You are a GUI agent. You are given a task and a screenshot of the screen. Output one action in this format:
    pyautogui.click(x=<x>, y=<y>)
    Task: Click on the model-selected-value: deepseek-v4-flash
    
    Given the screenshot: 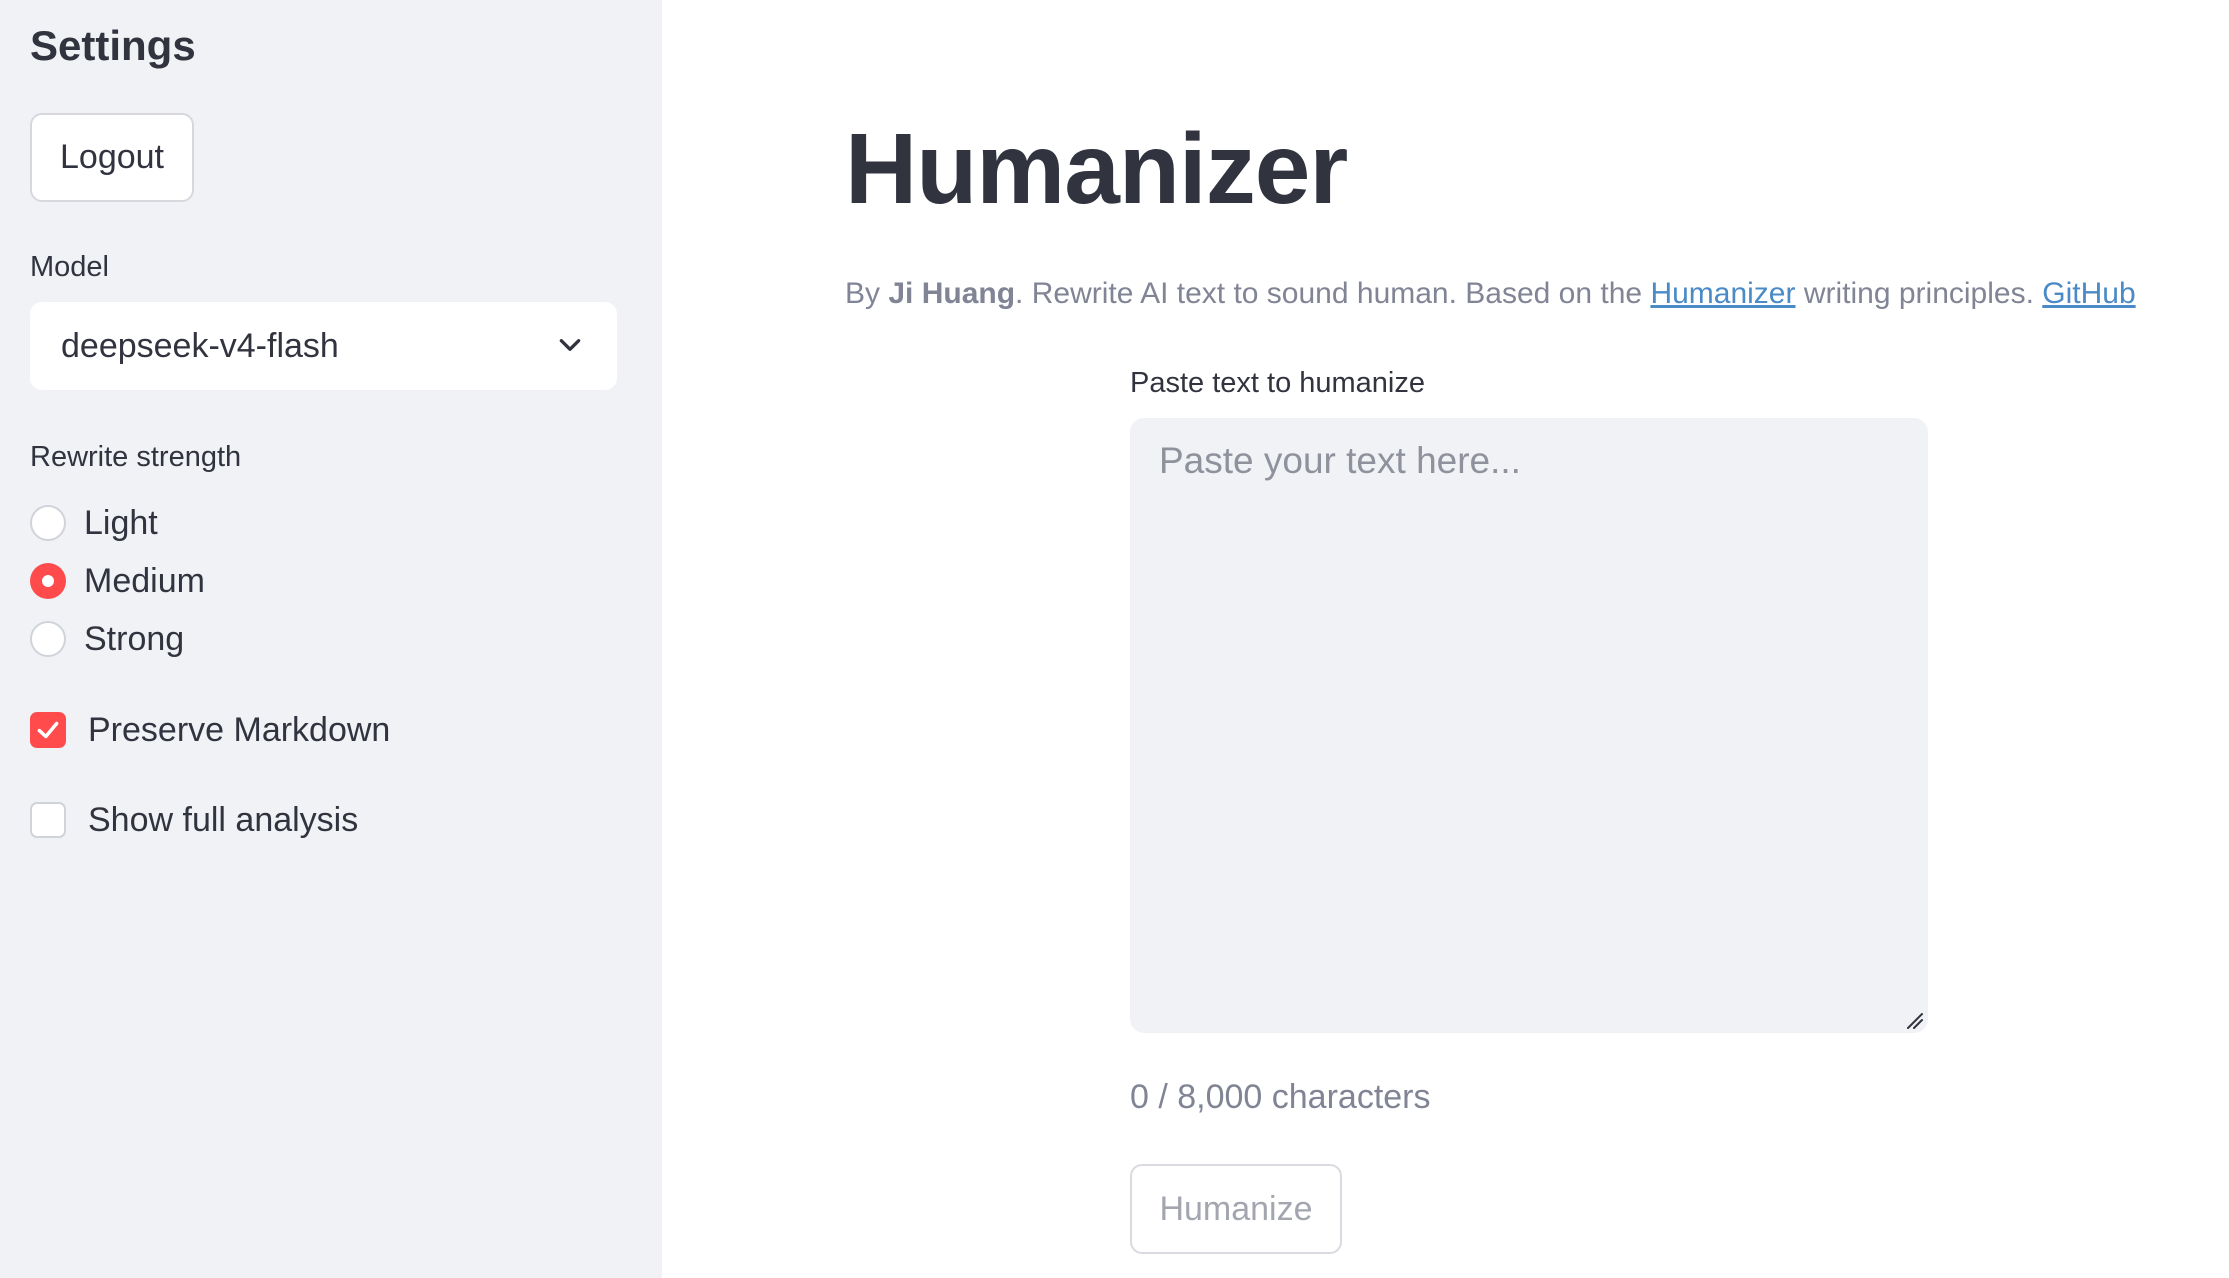 What is the action you would take?
    pyautogui.click(x=200, y=345)
    